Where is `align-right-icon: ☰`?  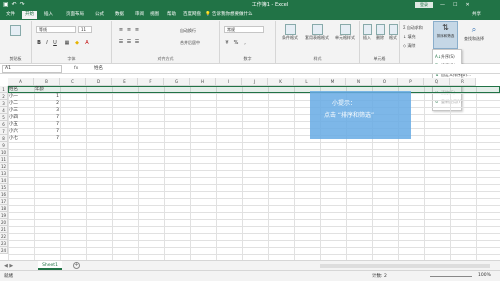 align-right-icon: ☰ is located at coordinates (137, 42).